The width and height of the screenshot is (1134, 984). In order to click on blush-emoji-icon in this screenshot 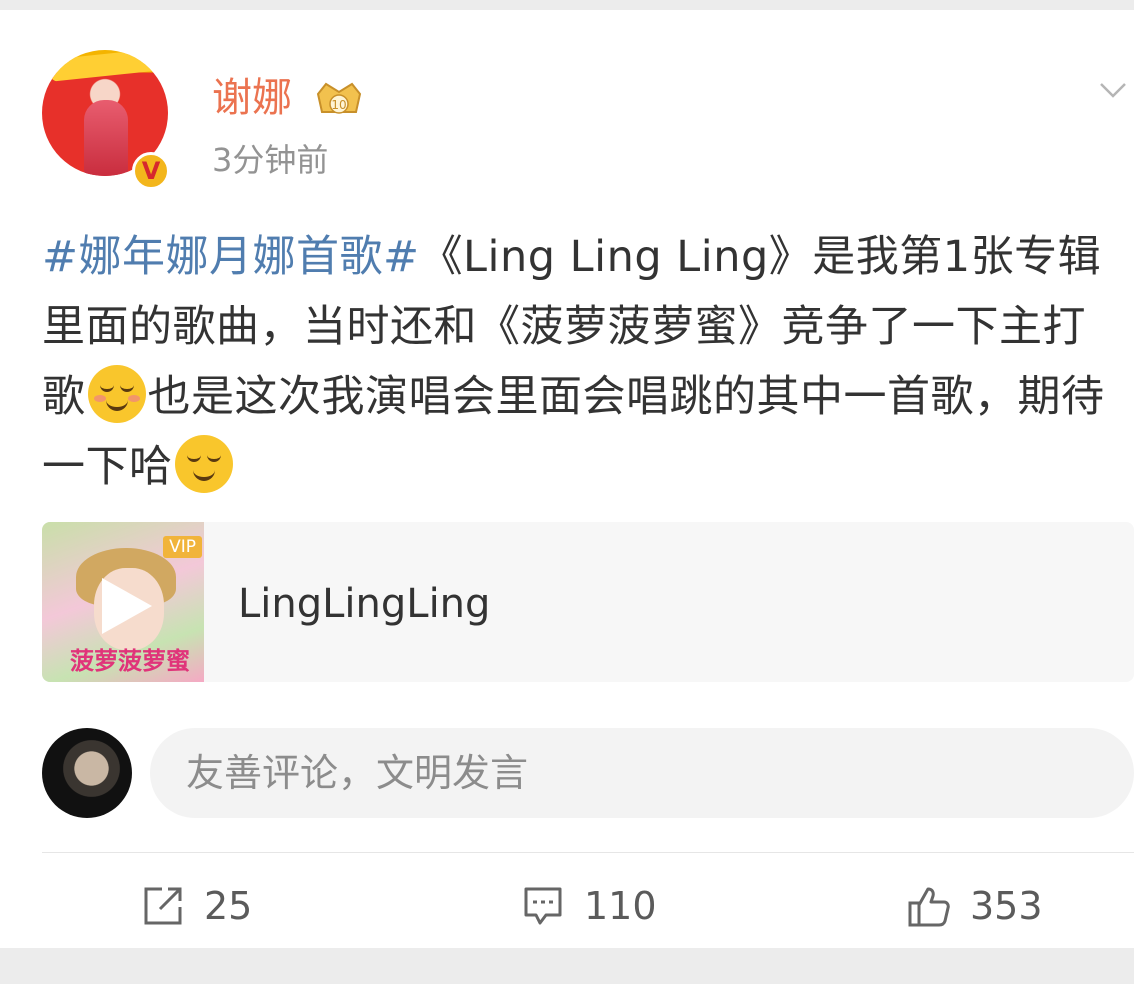, I will do `click(116, 394)`.